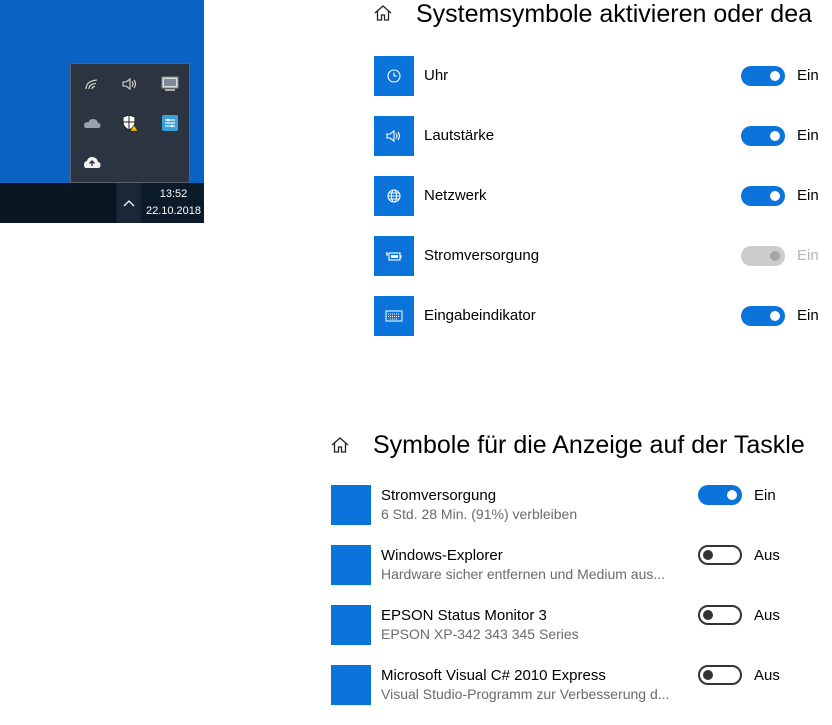 This screenshot has width=832, height=725. What do you see at coordinates (720, 495) in the screenshot?
I see `power-taskbar-toggle` at bounding box center [720, 495].